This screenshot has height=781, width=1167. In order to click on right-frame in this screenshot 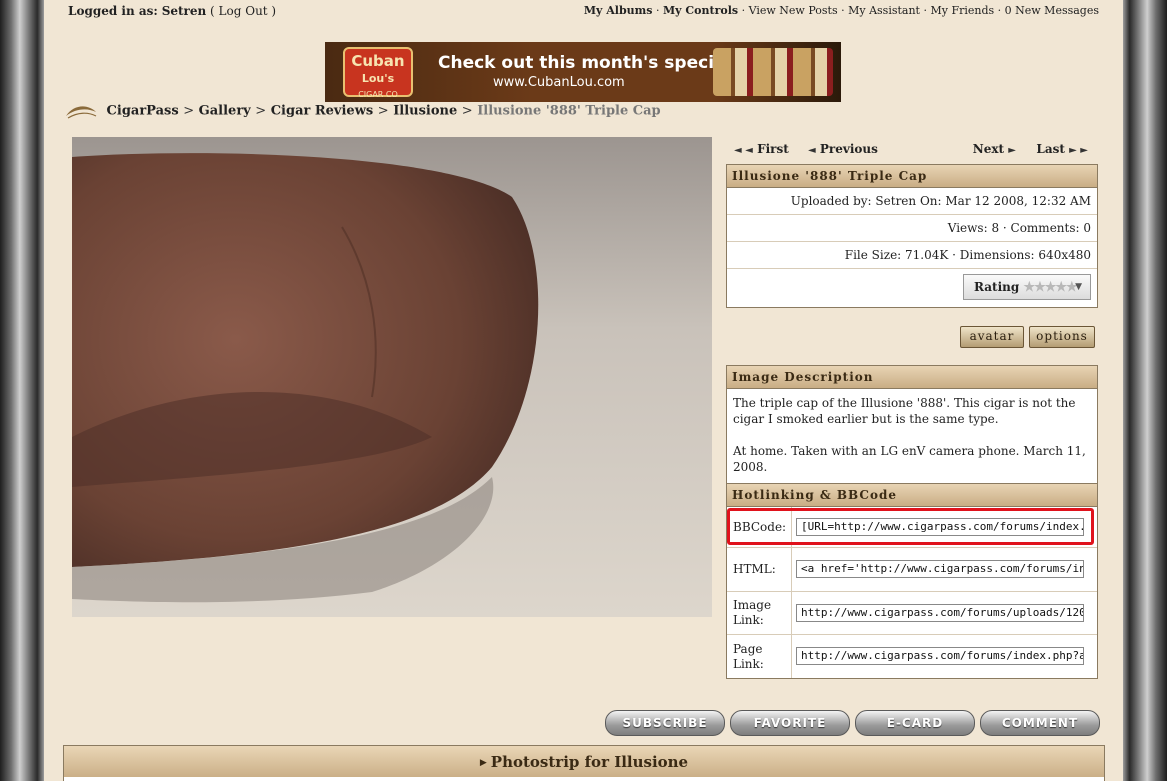, I will do `click(1145, 390)`.